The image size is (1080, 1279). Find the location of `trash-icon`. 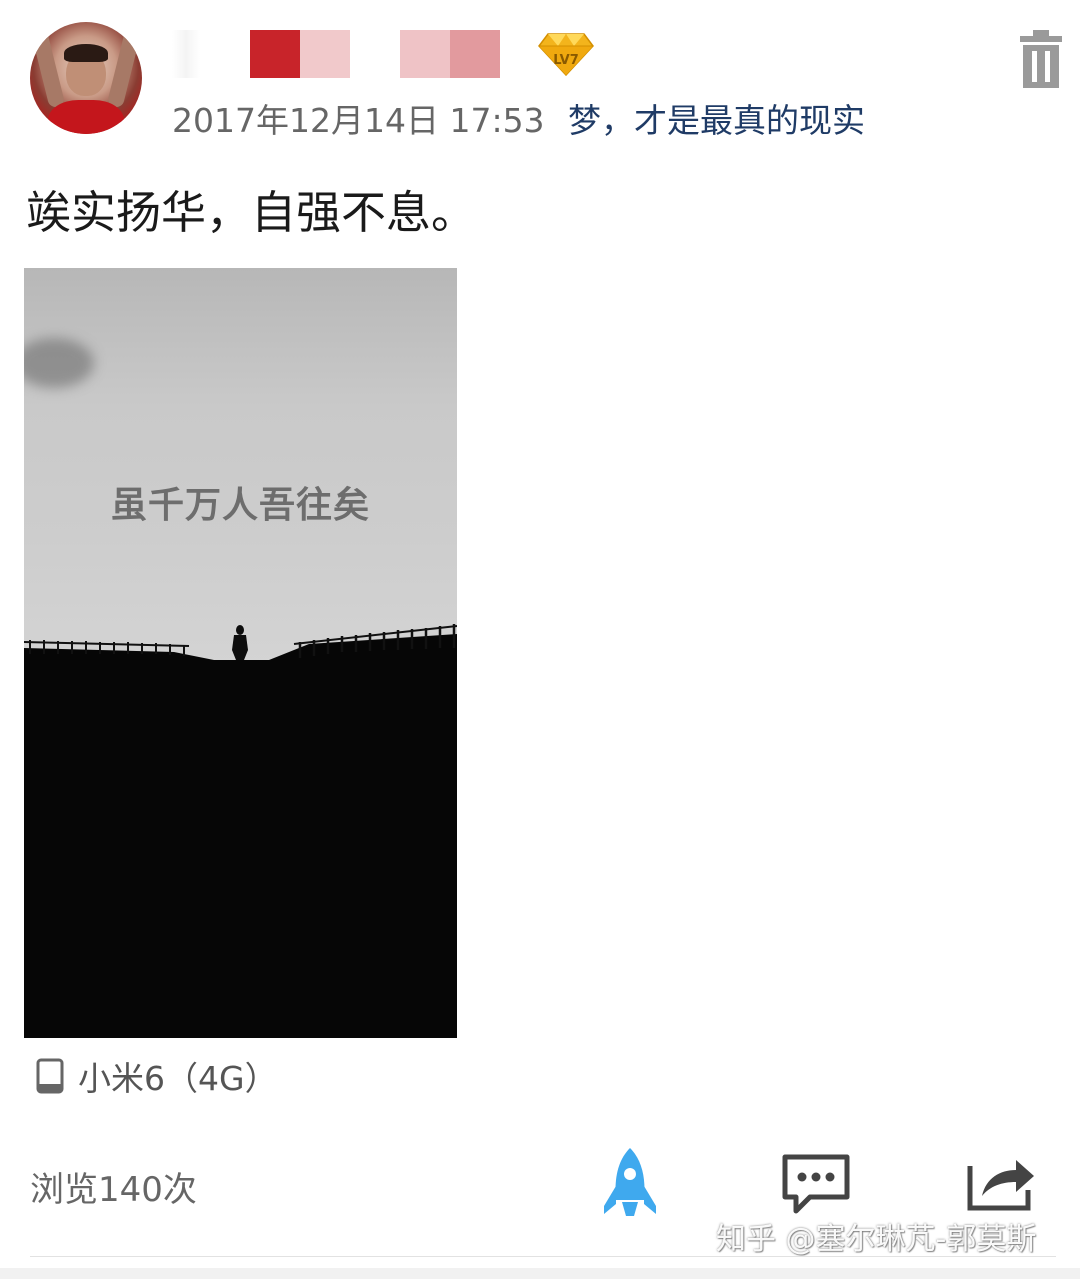

trash-icon is located at coordinates (1041, 59).